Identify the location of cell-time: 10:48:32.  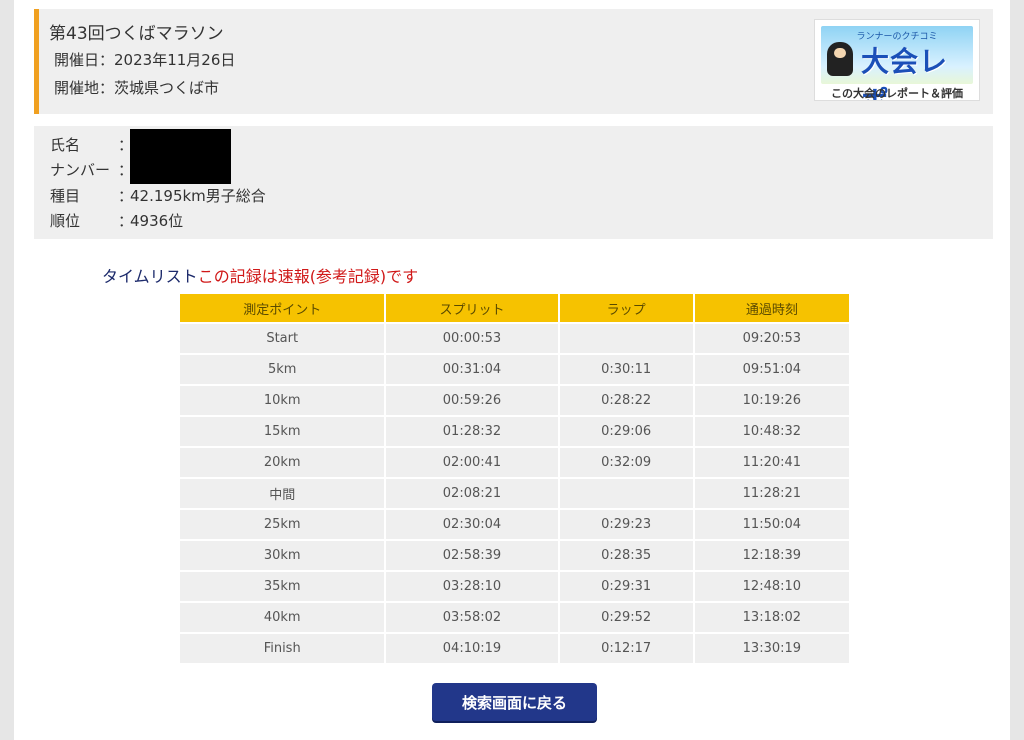
(771, 431).